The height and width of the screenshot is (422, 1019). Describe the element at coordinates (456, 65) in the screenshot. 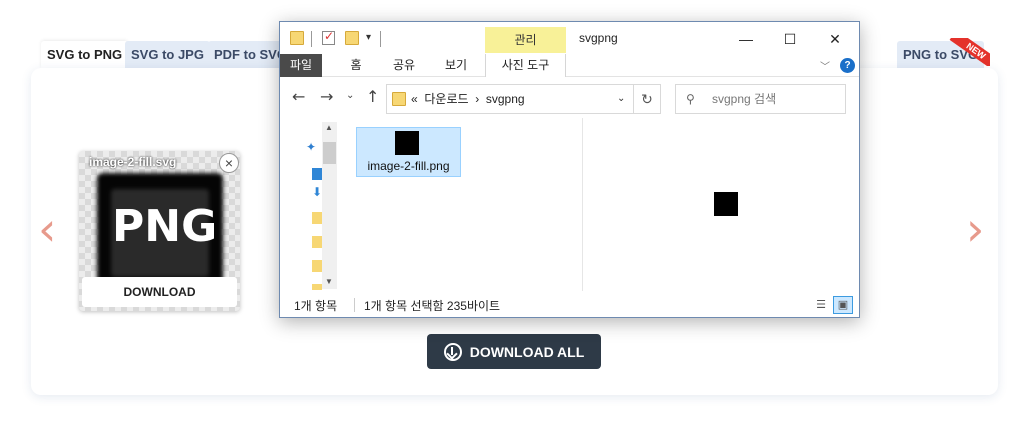

I see `tab-view: 보기` at that location.